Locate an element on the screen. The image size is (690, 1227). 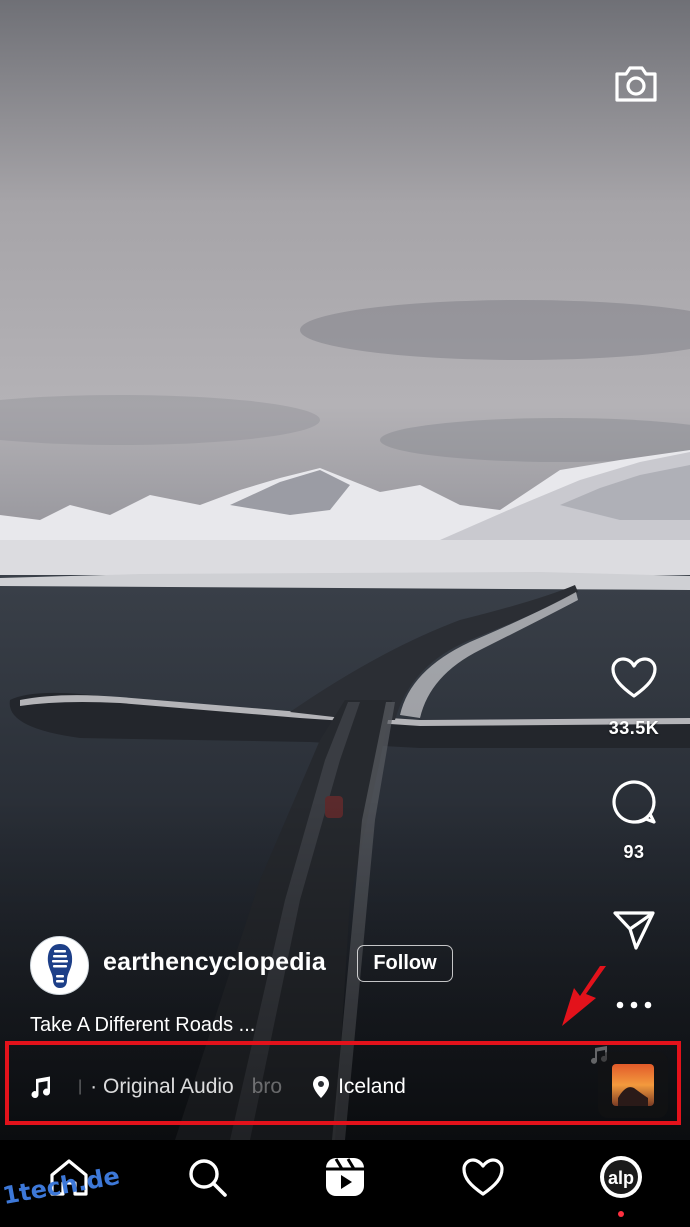
camera-icon is located at coordinates (636, 84).